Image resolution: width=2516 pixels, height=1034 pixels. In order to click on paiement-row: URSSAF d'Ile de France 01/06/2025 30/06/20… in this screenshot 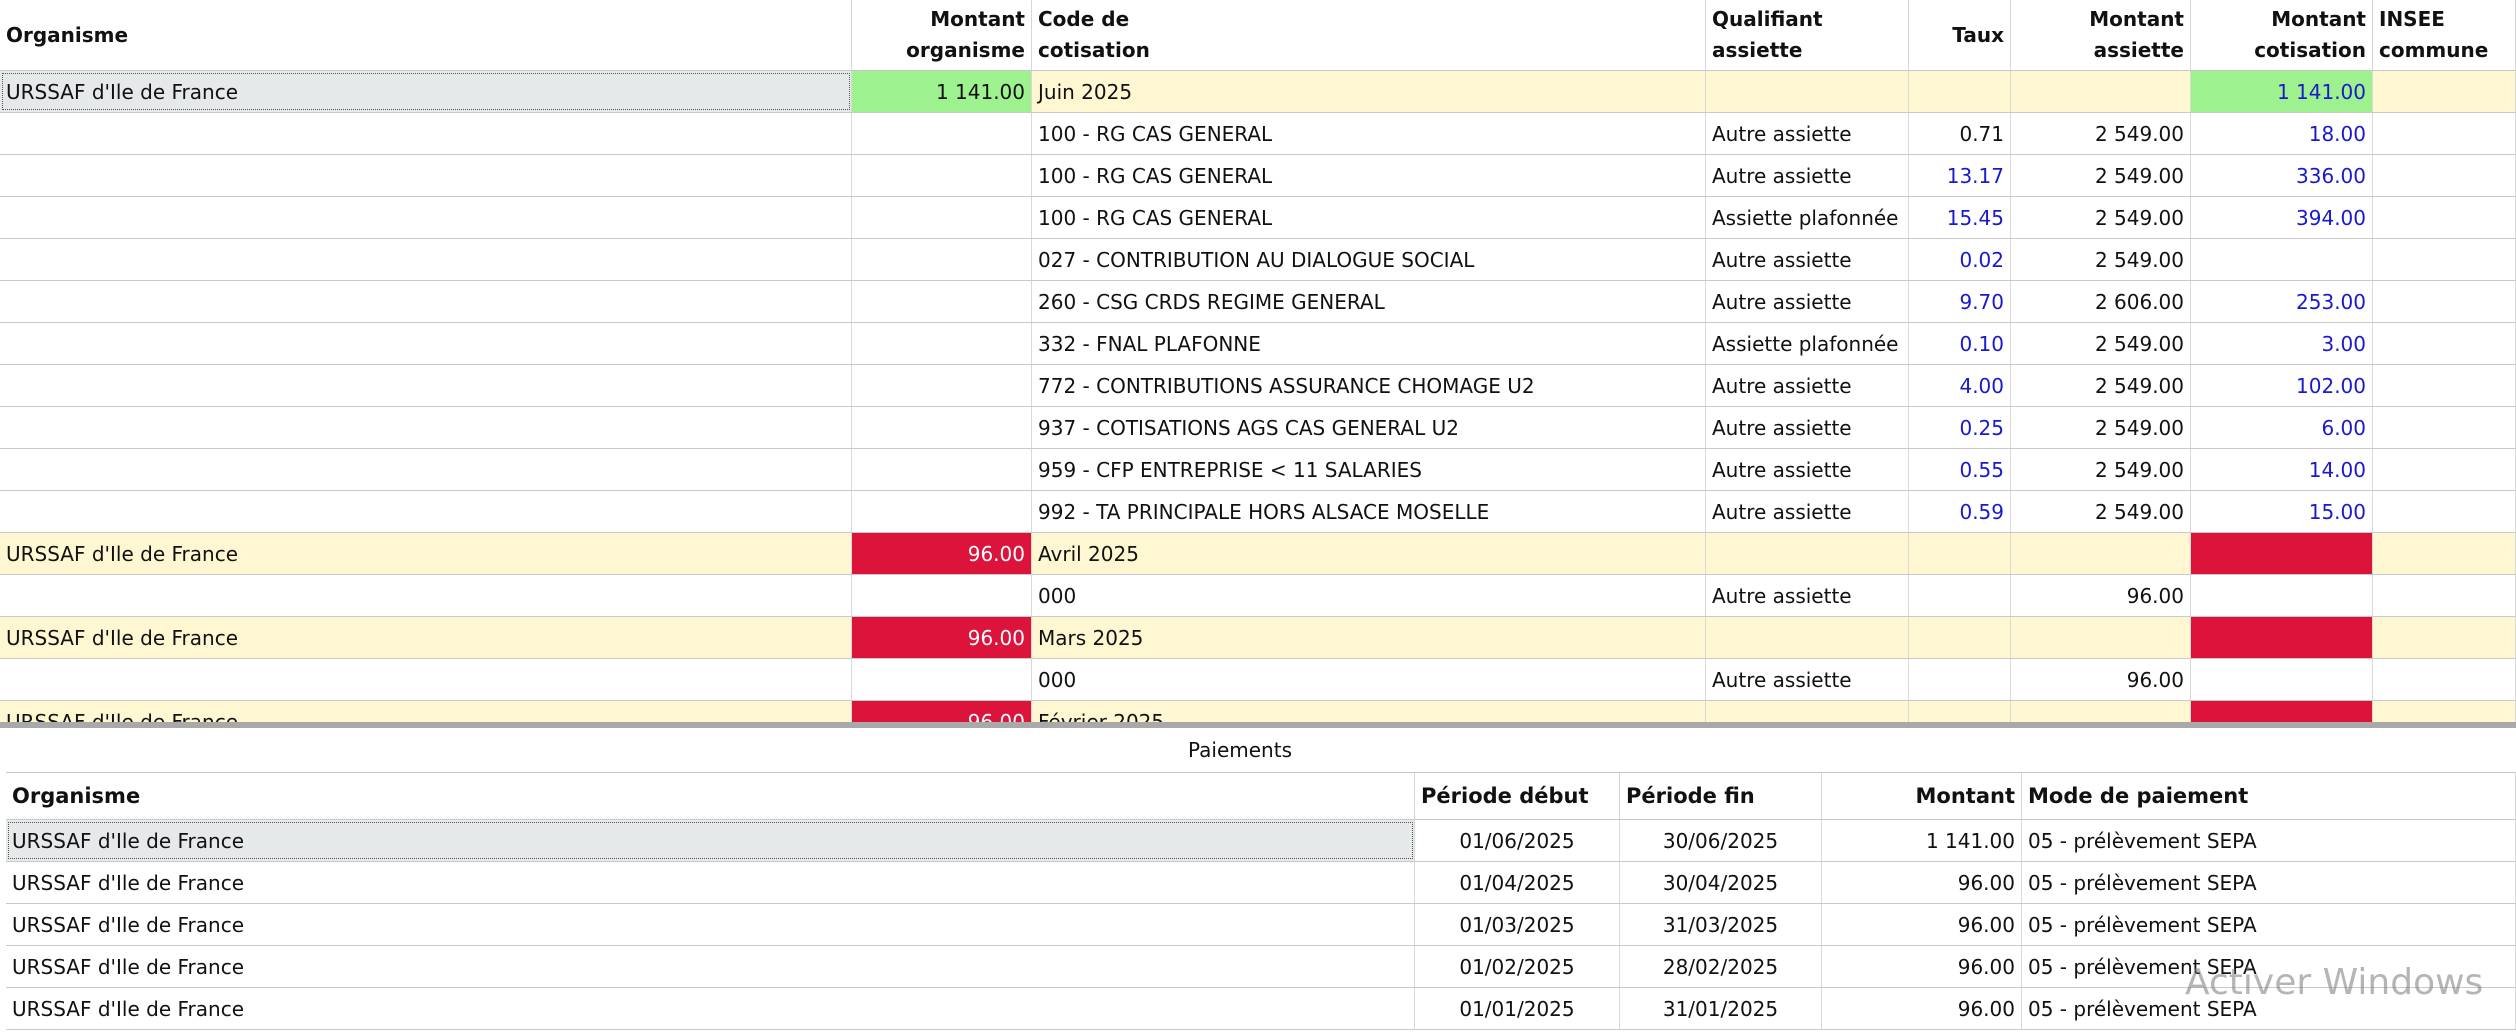, I will do `click(1261, 841)`.